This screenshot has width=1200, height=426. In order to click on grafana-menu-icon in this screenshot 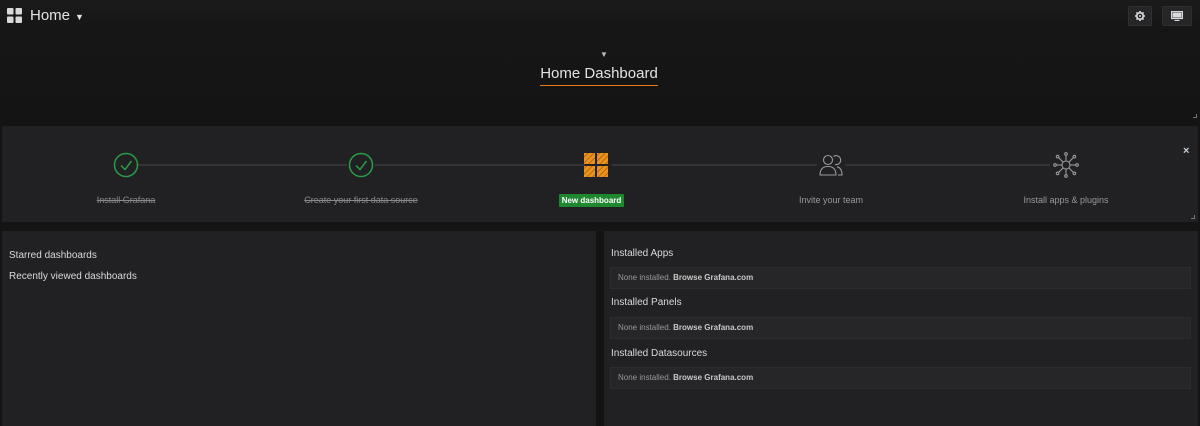, I will do `click(14, 15)`.